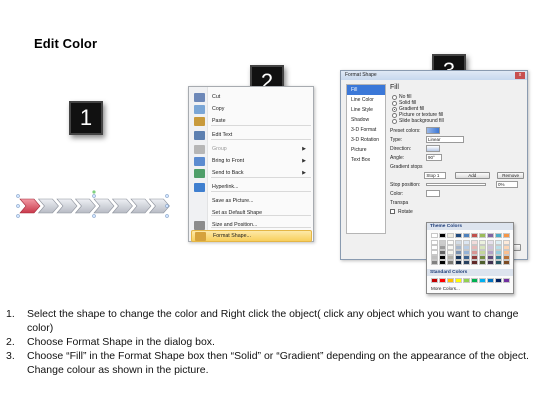 This screenshot has height=420, width=560. I want to click on close-icon: x, so click(520, 75).